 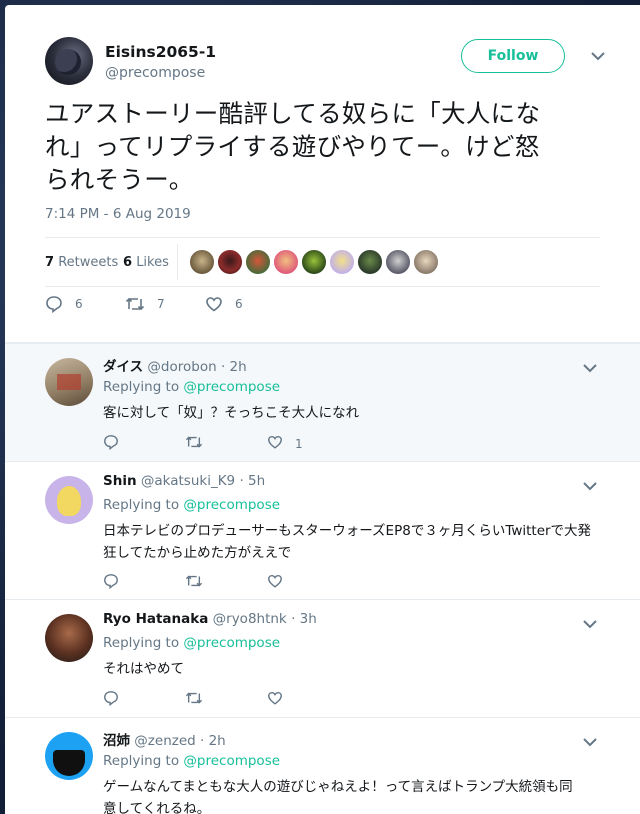 I want to click on reply-time: · 3h, so click(x=304, y=619).